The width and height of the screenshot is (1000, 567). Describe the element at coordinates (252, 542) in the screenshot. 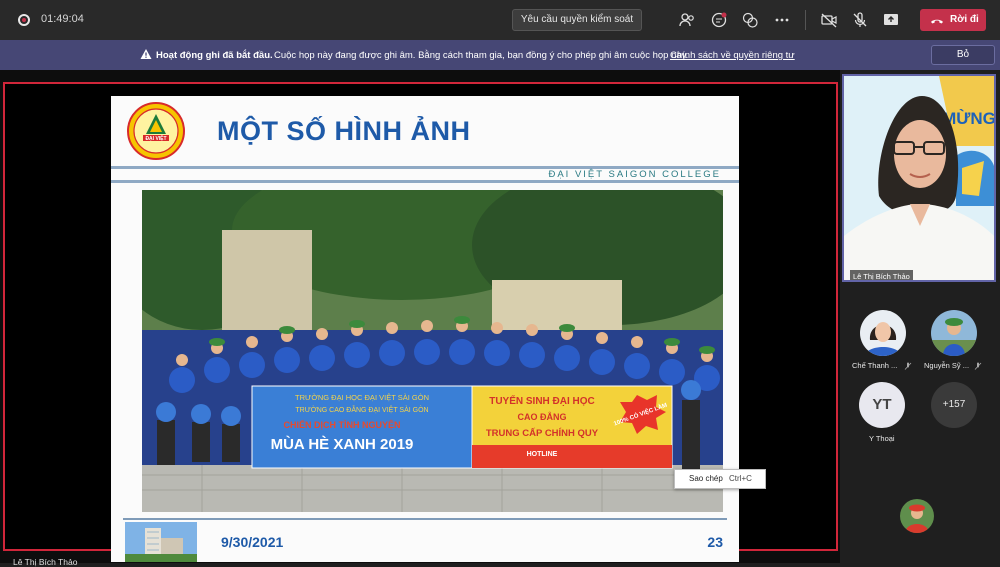

I see `slide-date: 9/30/2021` at that location.